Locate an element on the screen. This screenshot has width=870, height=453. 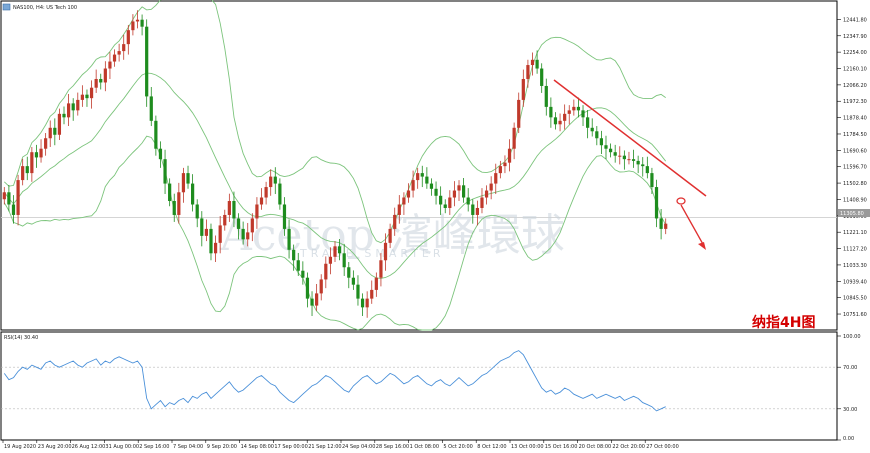
time-tick-label: 22 Oct 20:00 is located at coordinates (628, 447).